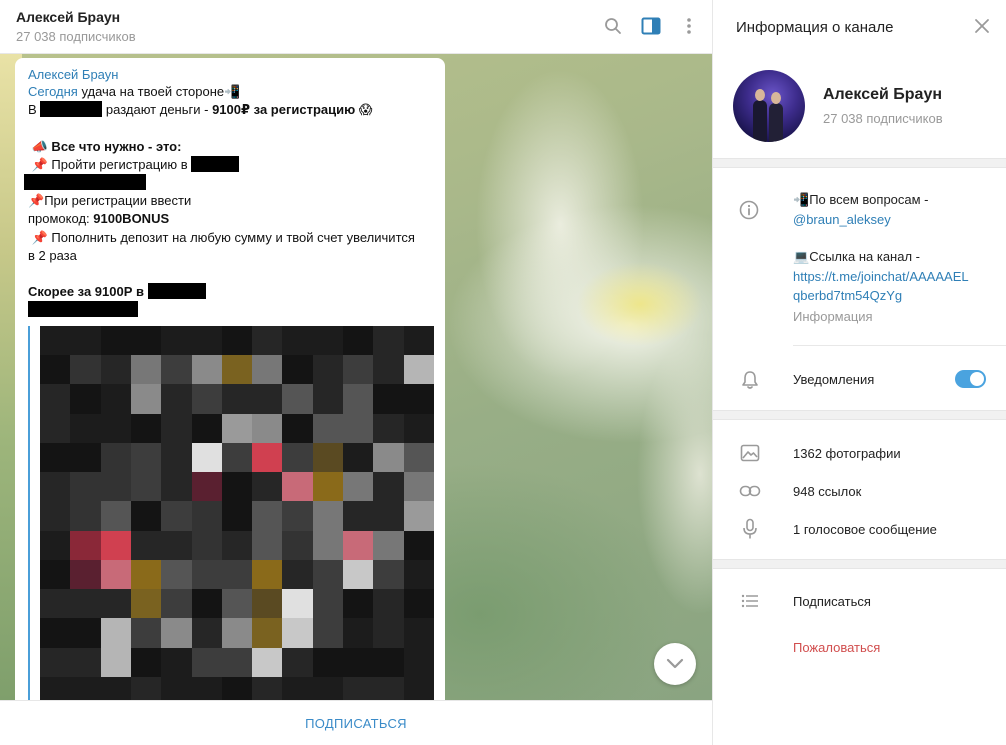  I want to click on scream-emoji-icon: 😱, so click(365, 111).